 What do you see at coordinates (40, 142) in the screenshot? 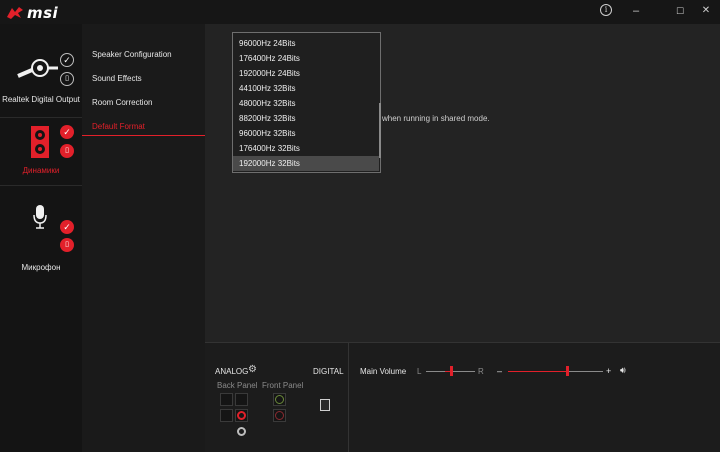
I see `speaker-icon` at bounding box center [40, 142].